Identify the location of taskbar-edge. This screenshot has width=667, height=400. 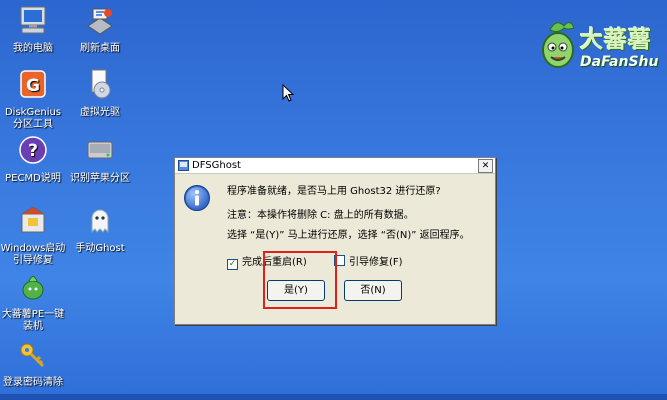
(333, 397).